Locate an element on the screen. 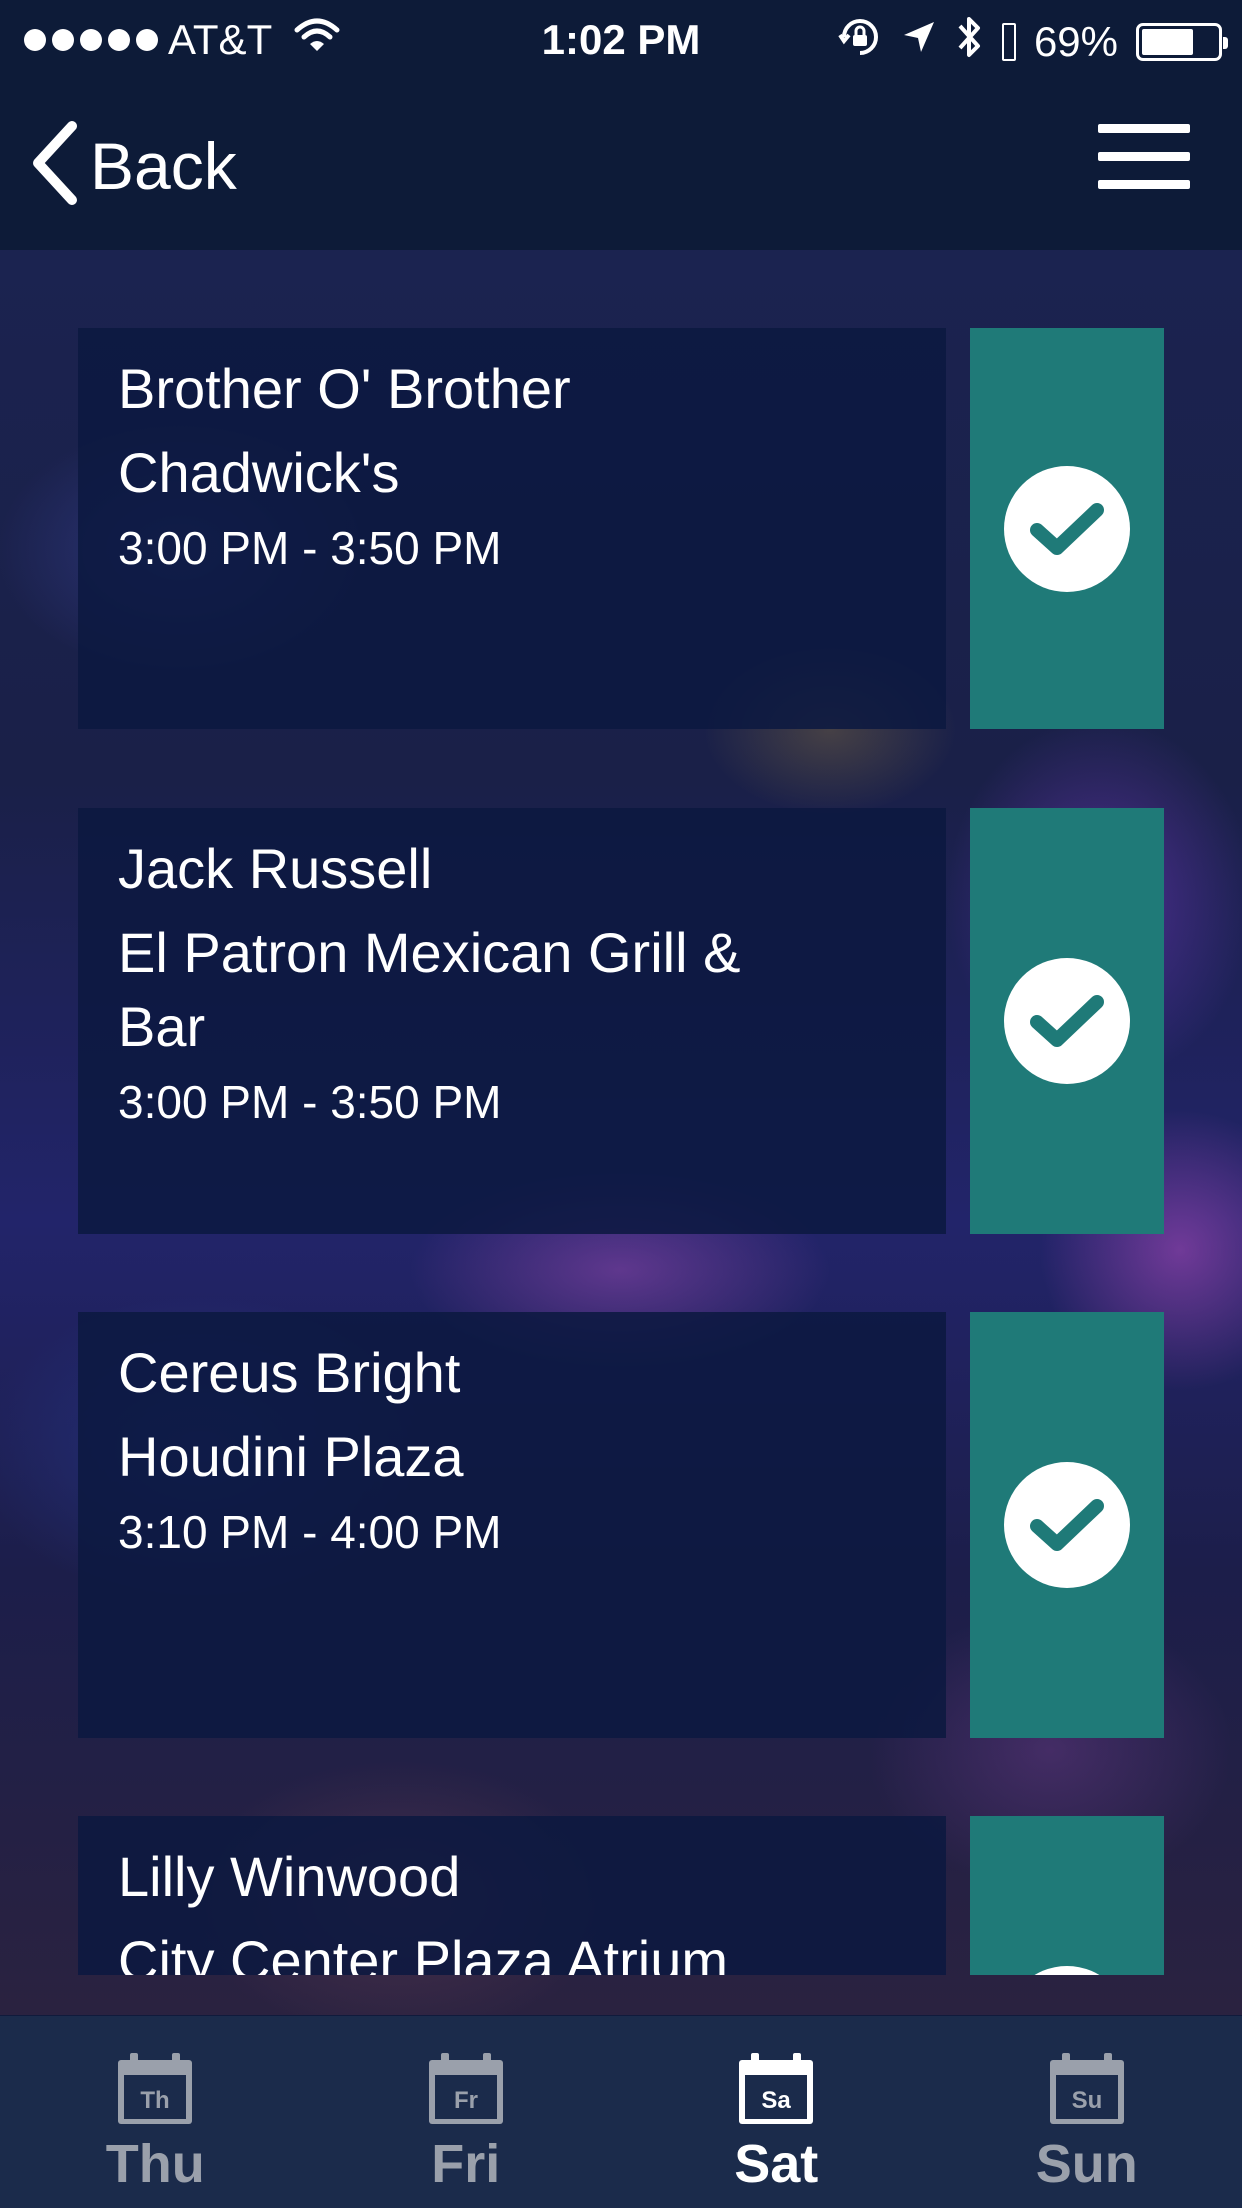 The image size is (1242, 2208). battery-fill is located at coordinates (1167, 42).